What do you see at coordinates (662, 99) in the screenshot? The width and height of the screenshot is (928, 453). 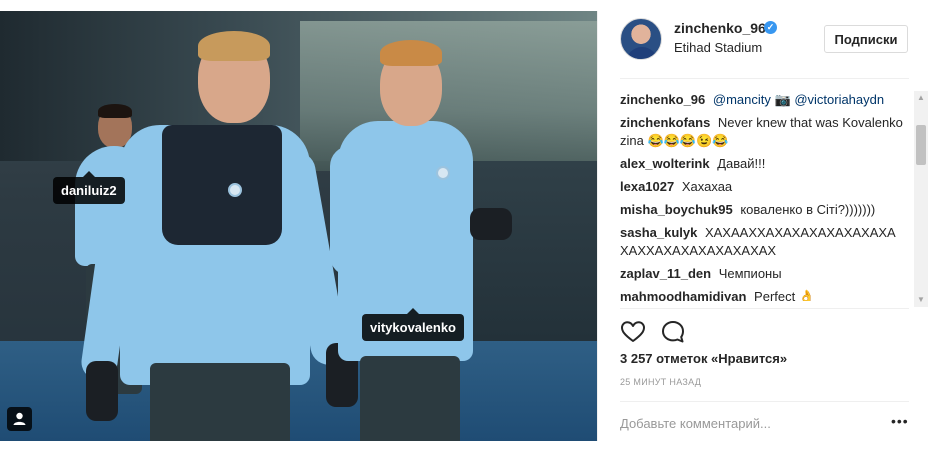 I see `comment-username: zinchenko_96` at bounding box center [662, 99].